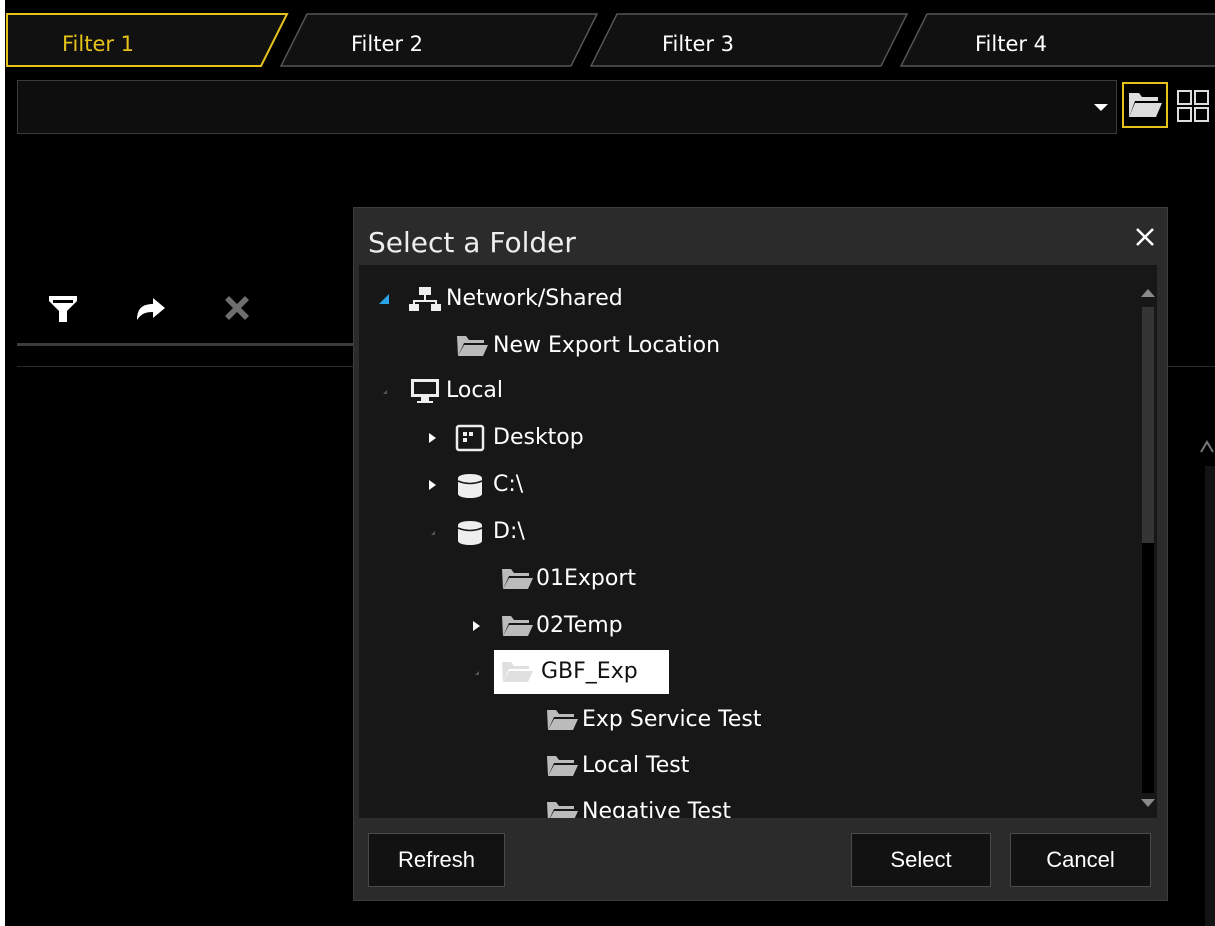  I want to click on monitor-icon, so click(425, 391).